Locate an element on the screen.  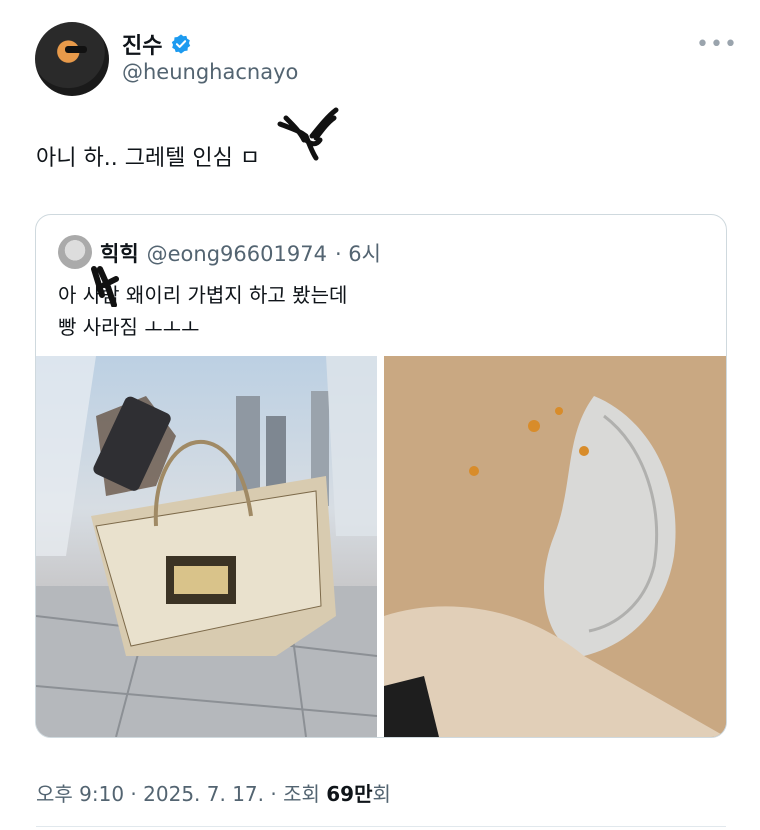
author-name-row: 진수 is located at coordinates (157, 44).